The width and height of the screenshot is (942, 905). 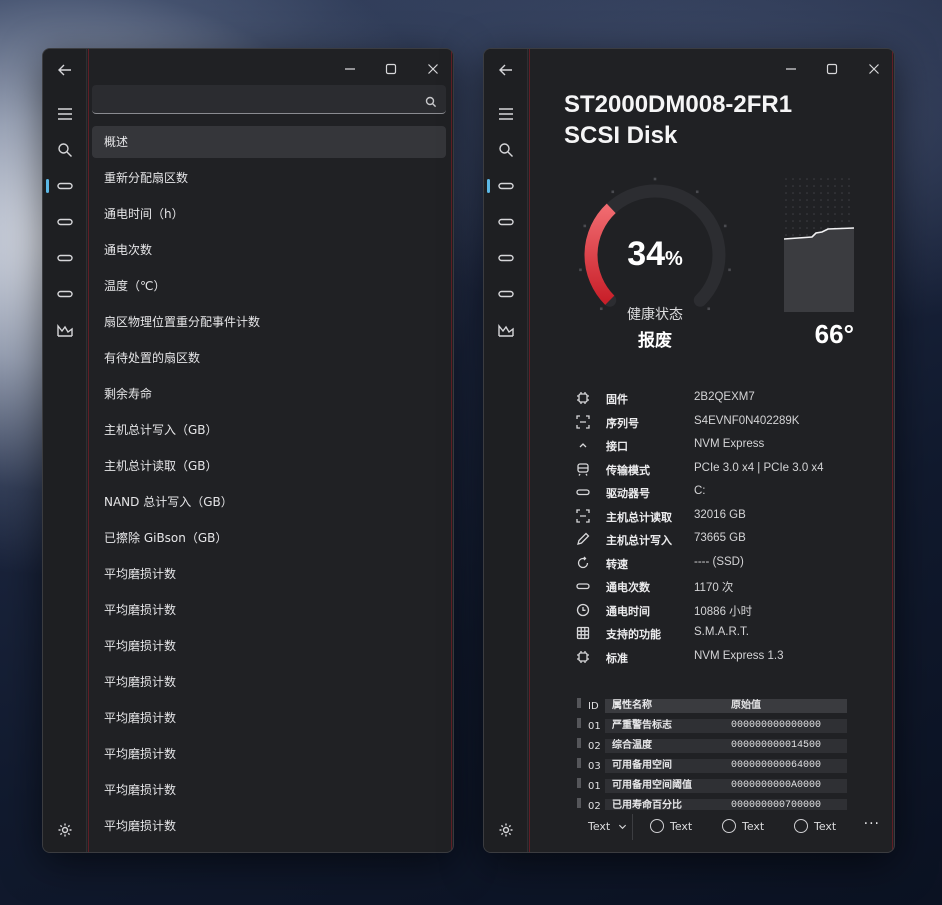 I want to click on smart-id: 01, so click(x=594, y=726).